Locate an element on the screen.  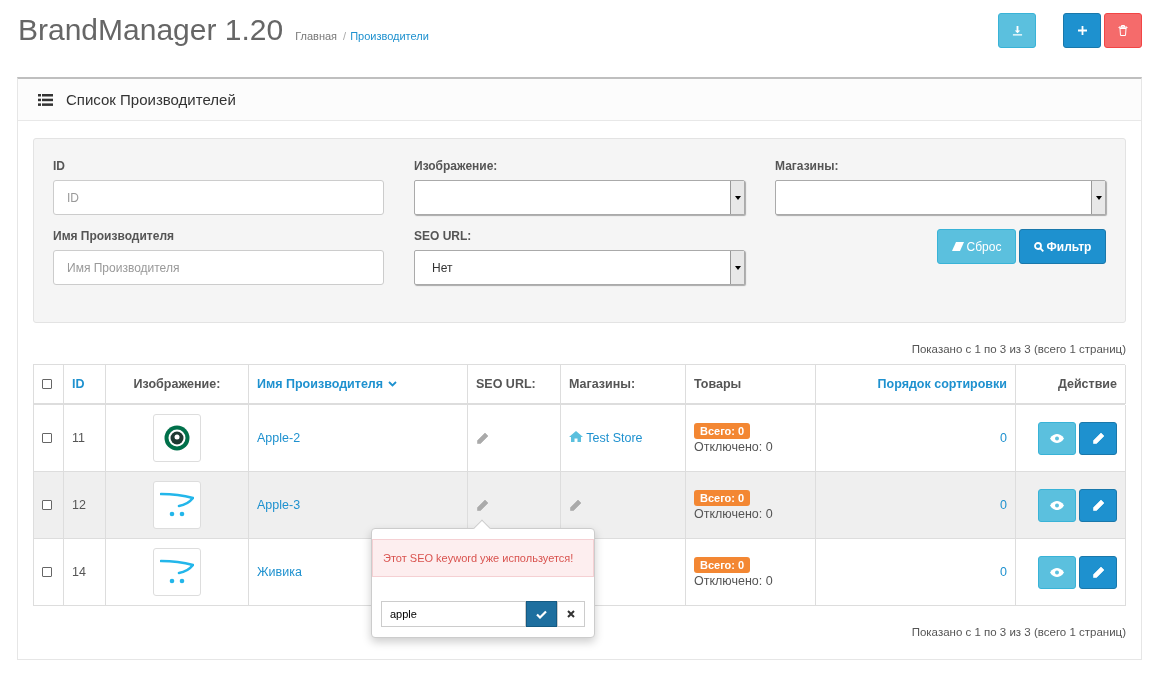
filter-button: Фильтр is located at coordinates (1062, 246).